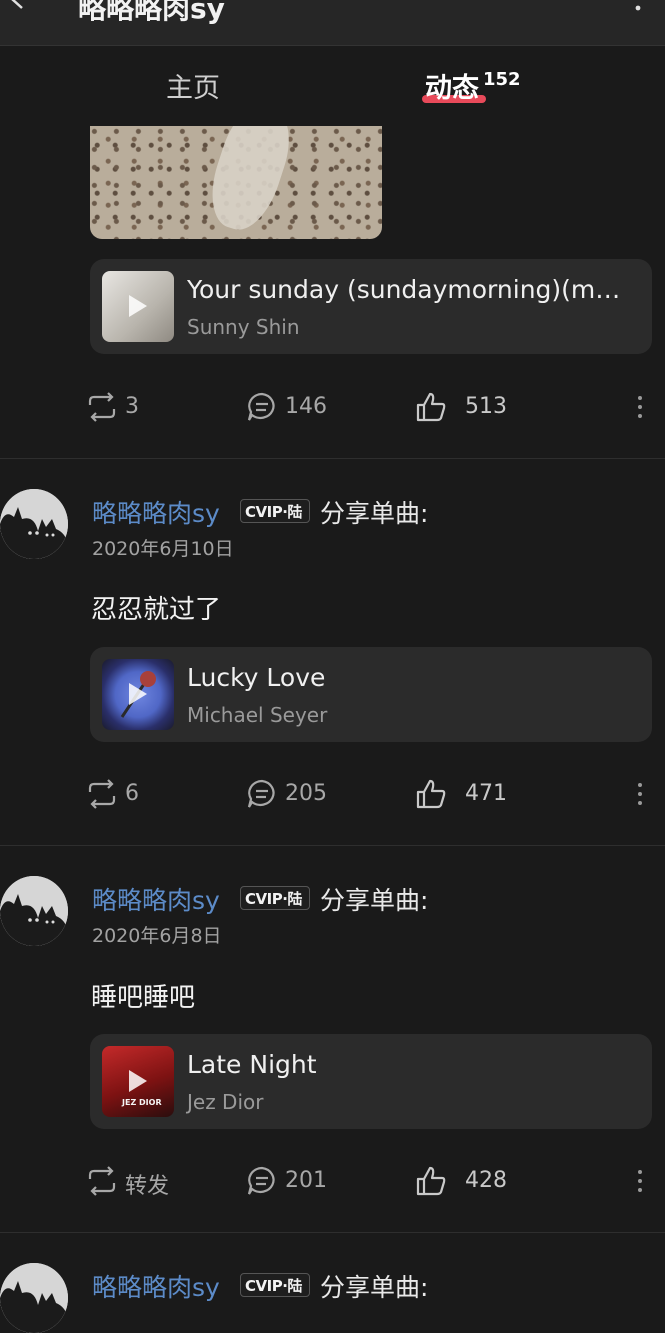 This screenshot has width=665, height=1333. I want to click on song-artist: Michael Seyer, so click(257, 715).